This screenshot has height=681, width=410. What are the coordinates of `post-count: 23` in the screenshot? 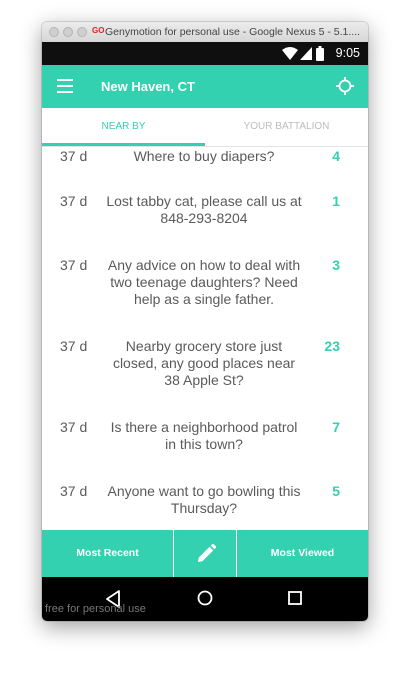 It's located at (332, 346).